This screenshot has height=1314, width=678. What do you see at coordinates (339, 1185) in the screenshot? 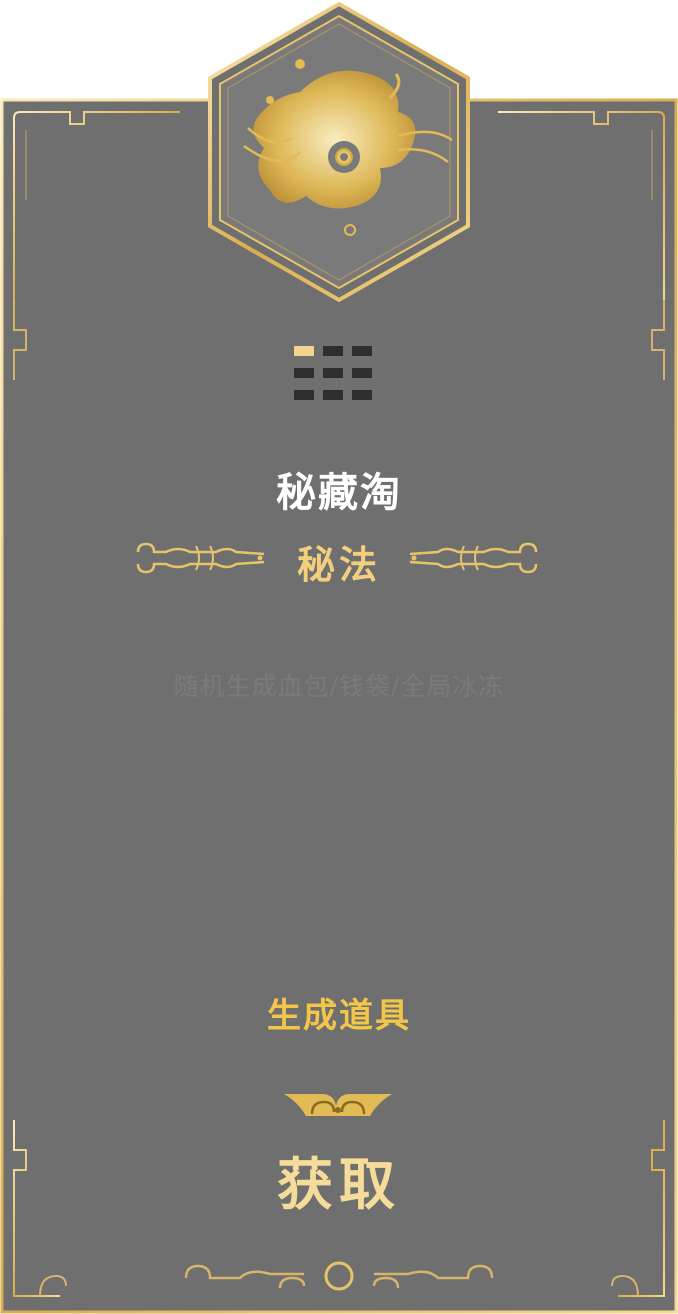
I see `get-button: 获取` at bounding box center [339, 1185].